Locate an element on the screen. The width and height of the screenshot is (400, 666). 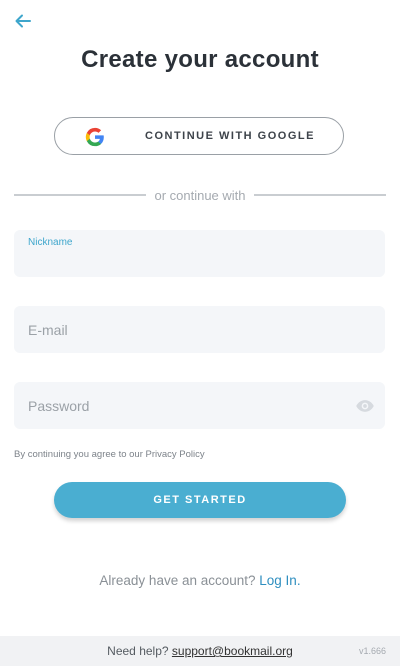
password-input is located at coordinates (188, 405).